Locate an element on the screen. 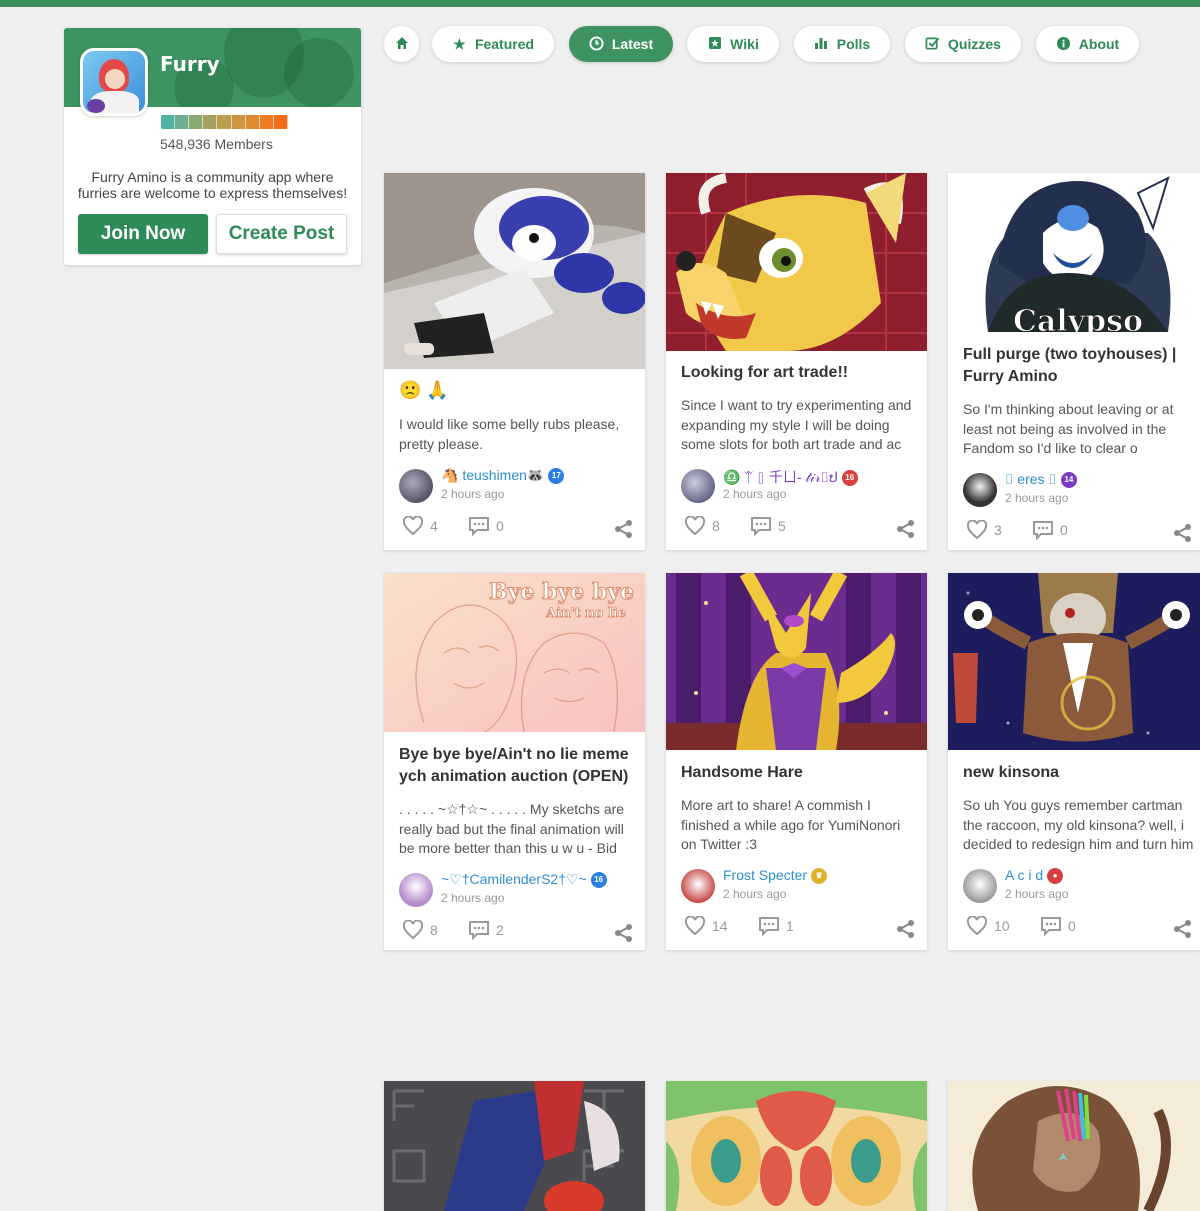 Image resolution: width=1200 pixels, height=1211 pixels. author-name: ~♡†CamilenderS2†♡~ 16 is located at coordinates (524, 880).